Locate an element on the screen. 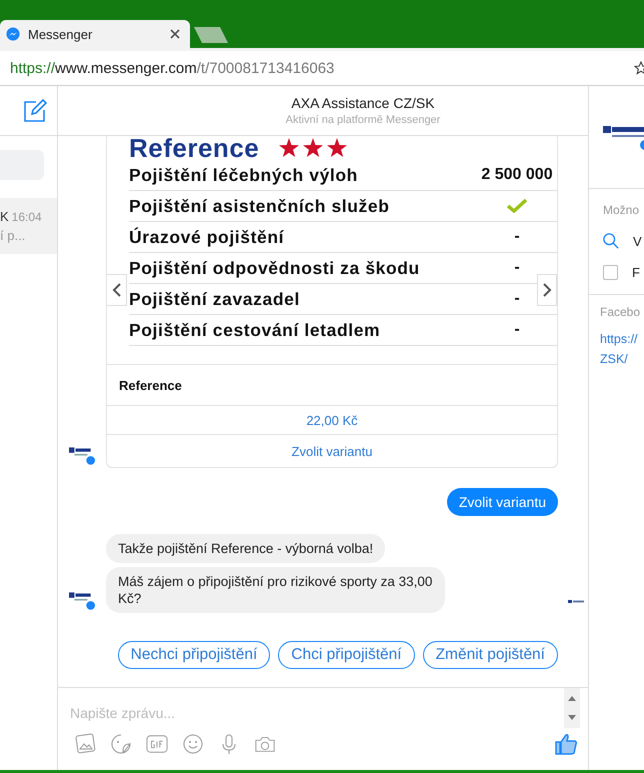 This screenshot has width=644, height=773. option-label: F is located at coordinates (636, 272).